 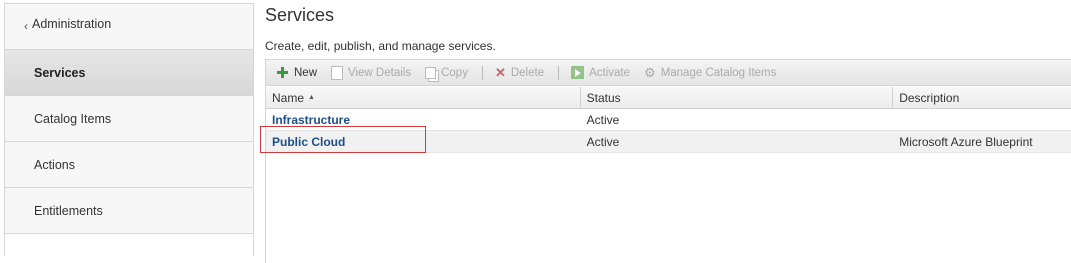 What do you see at coordinates (966, 141) in the screenshot?
I see `service-description: Microsoft Azure Blueprint` at bounding box center [966, 141].